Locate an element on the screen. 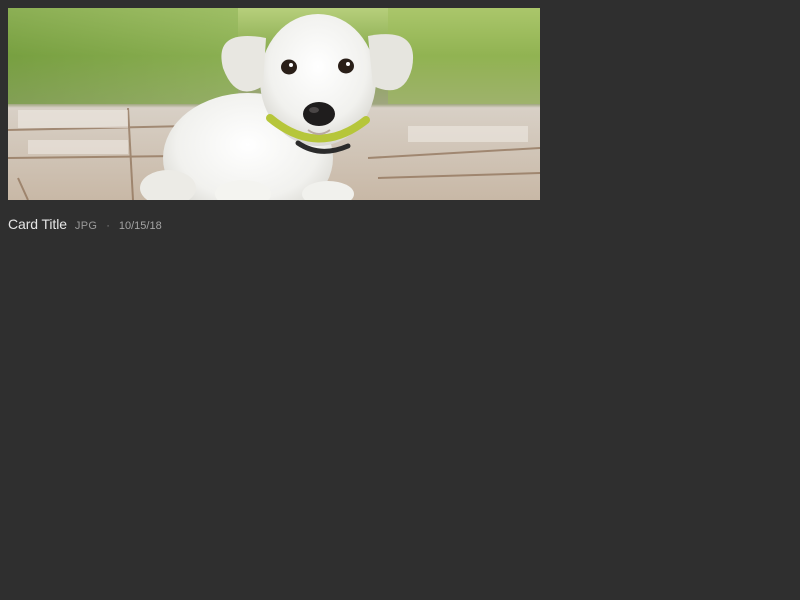 Image resolution: width=800 pixels, height=600 pixels. file-type-label: JPG is located at coordinates (86, 226).